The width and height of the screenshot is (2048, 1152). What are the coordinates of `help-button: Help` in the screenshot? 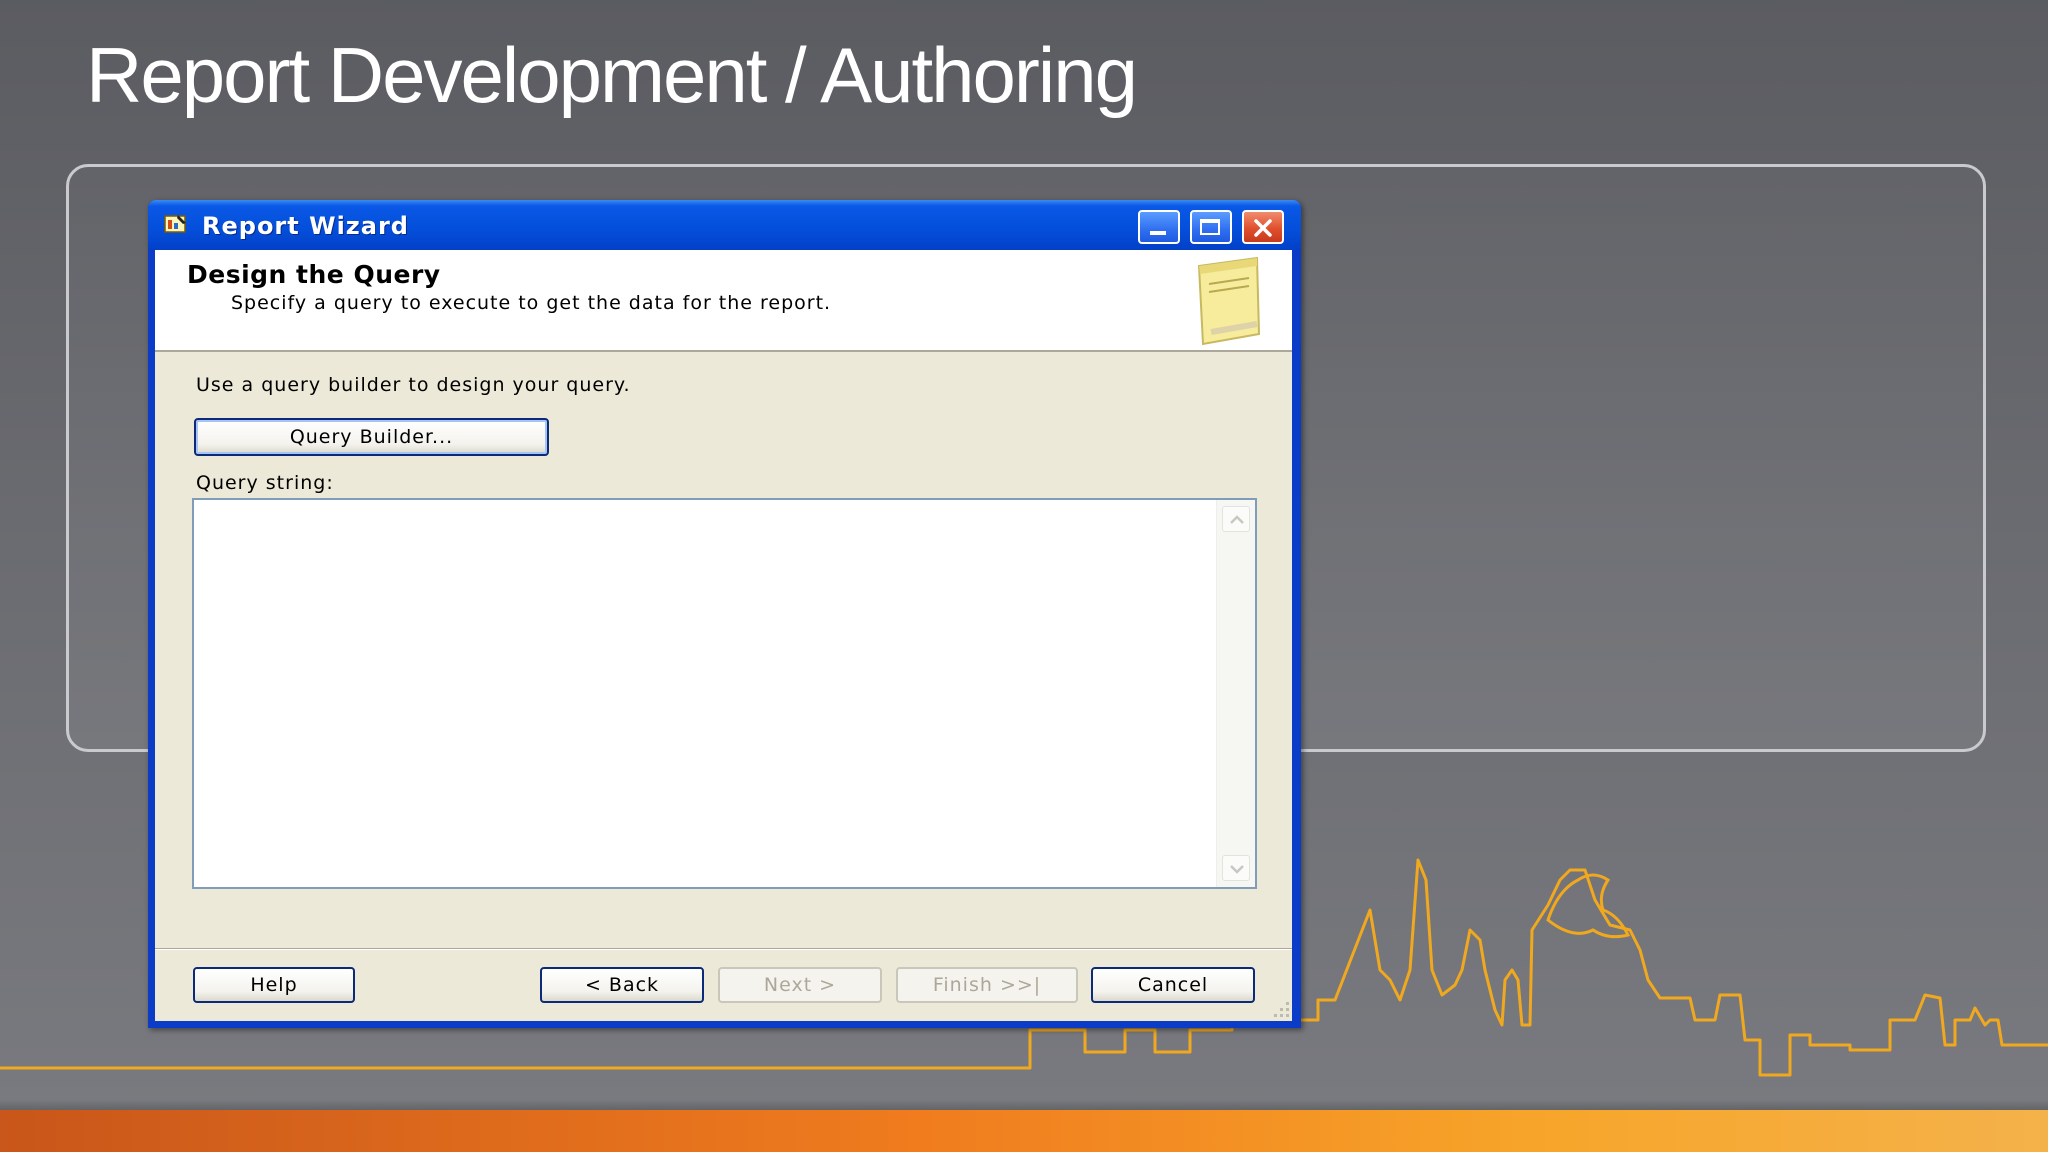 It's located at (274, 985).